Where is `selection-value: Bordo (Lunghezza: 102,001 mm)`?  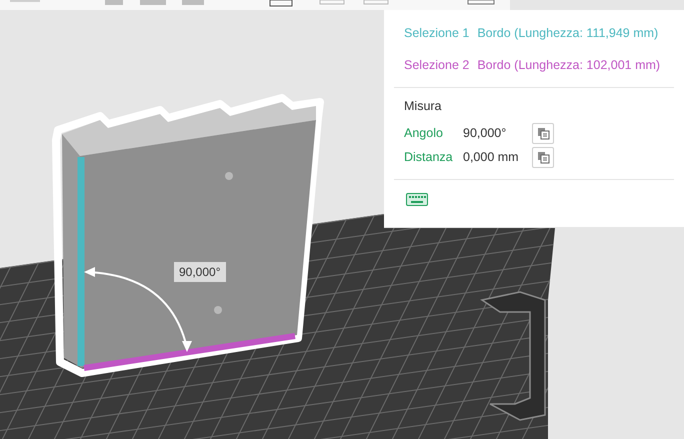
selection-value: Bordo (Lunghezza: 102,001 mm) is located at coordinates (568, 65).